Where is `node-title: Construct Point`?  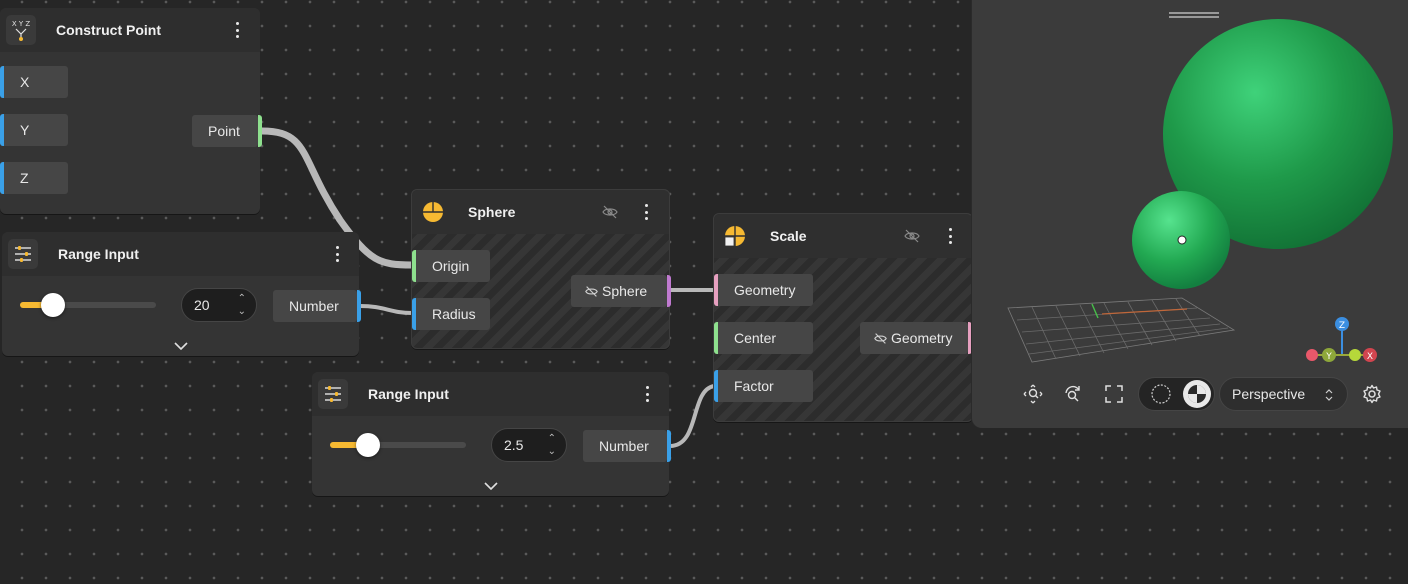 node-title: Construct Point is located at coordinates (108, 30).